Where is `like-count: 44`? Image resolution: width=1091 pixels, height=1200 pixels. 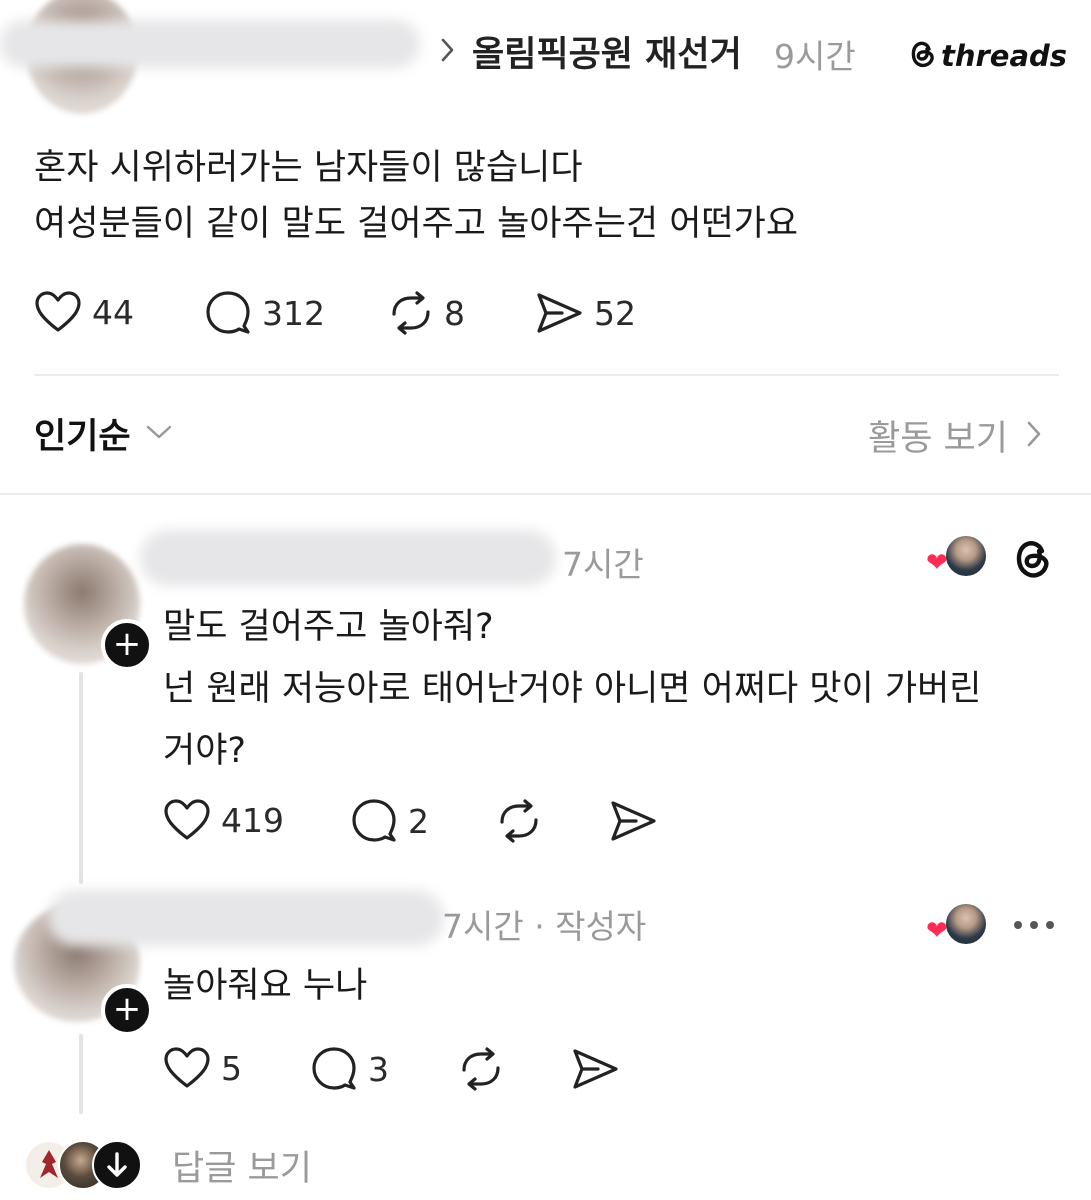
like-count: 44 is located at coordinates (113, 312).